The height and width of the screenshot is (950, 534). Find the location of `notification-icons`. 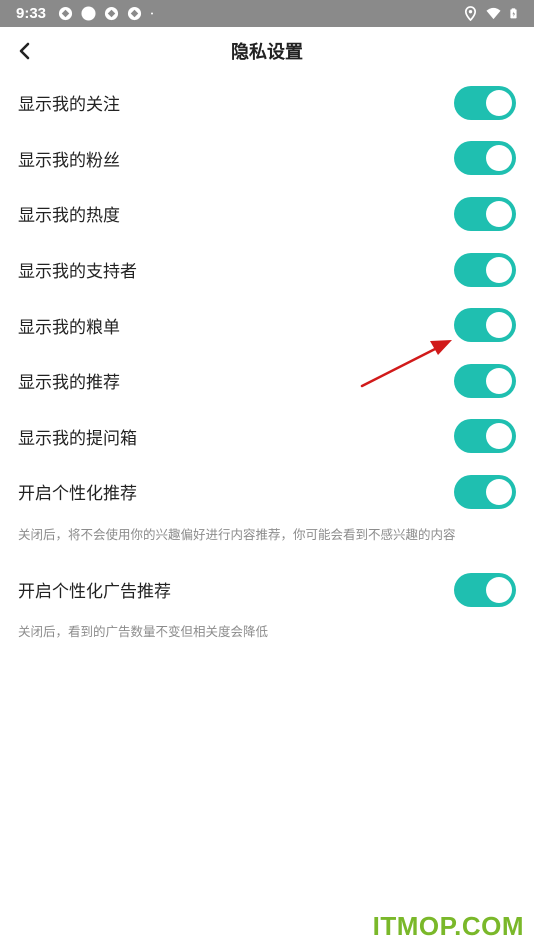

notification-icons is located at coordinates (108, 13).